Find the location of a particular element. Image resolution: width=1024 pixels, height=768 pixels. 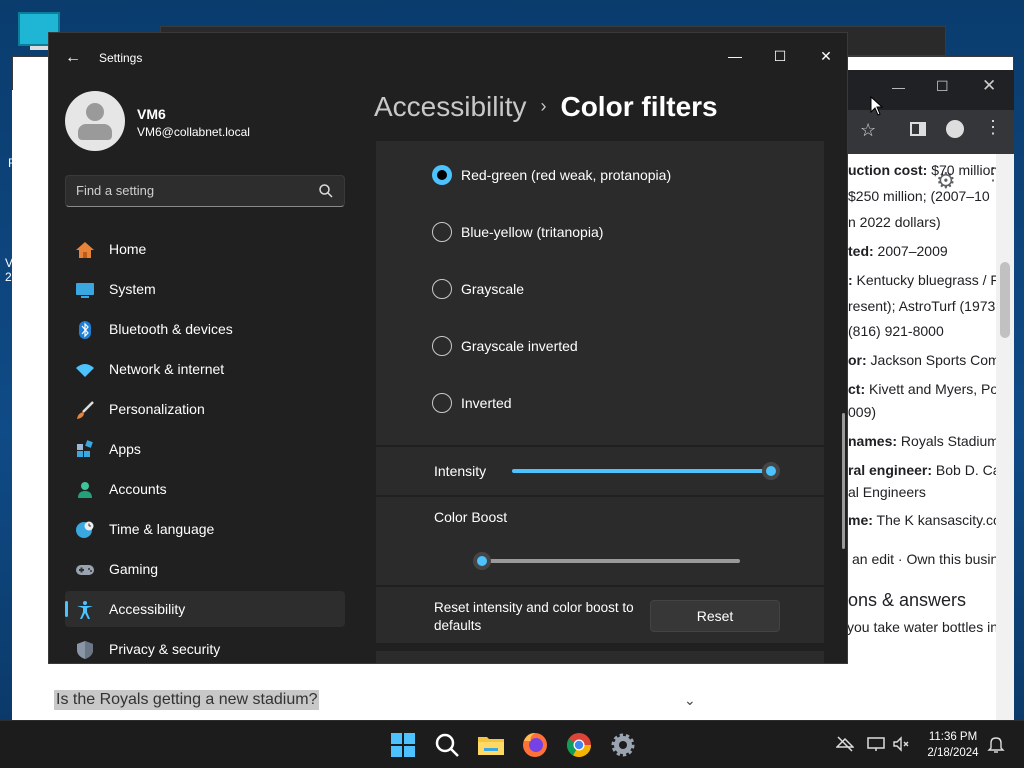

profile-icon is located at coordinates (955, 129).